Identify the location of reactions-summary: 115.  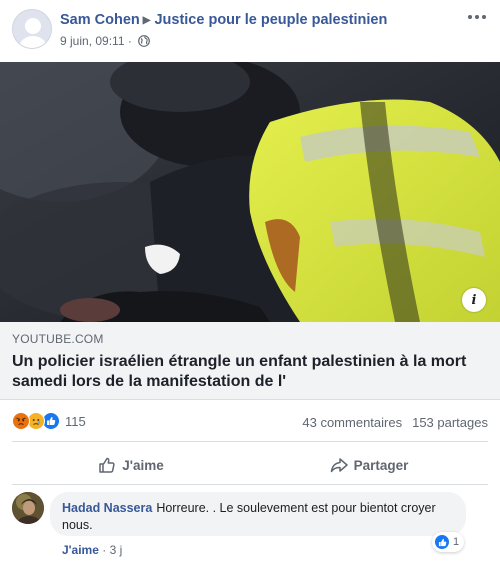
(49, 421).